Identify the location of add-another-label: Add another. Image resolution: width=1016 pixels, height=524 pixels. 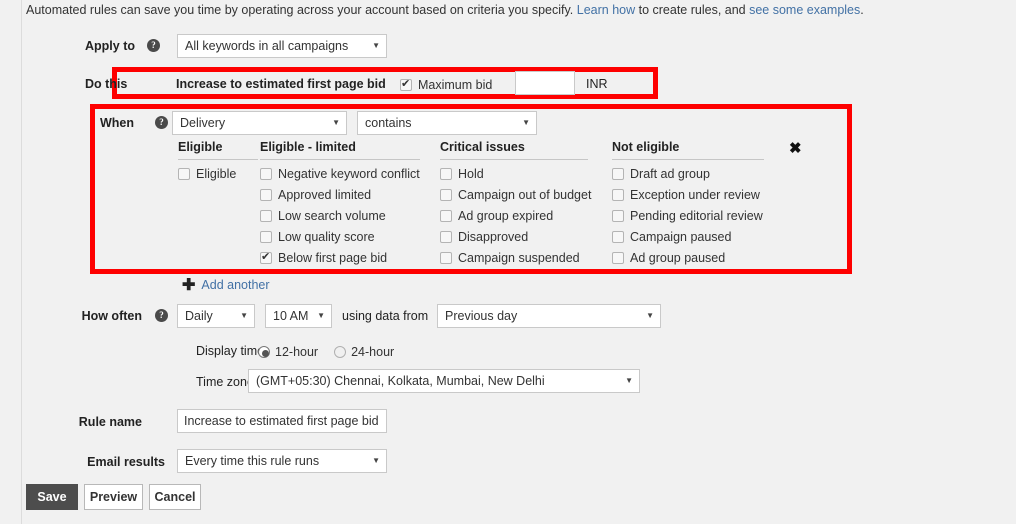
(235, 285).